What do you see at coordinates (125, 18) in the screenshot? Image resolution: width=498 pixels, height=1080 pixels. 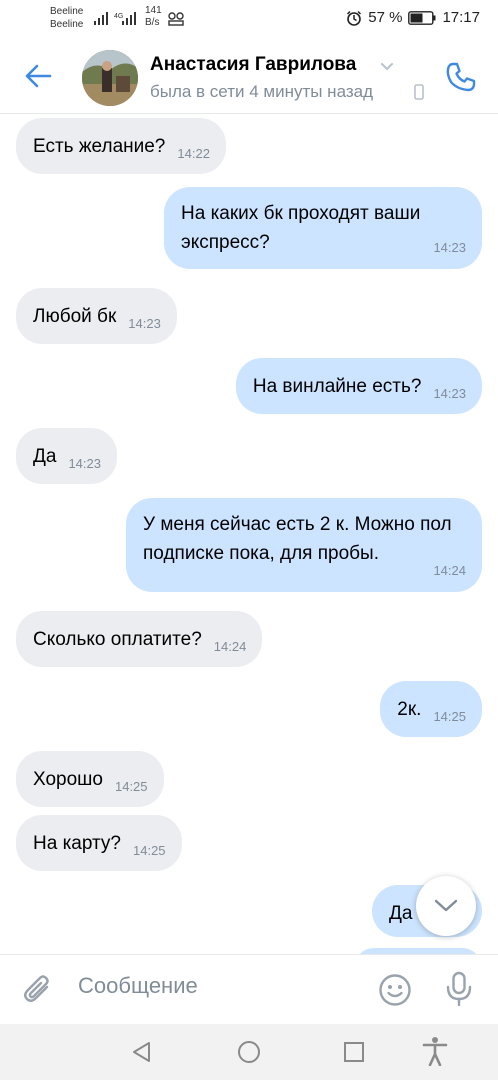 I see `signal-4g-icon: 4G` at bounding box center [125, 18].